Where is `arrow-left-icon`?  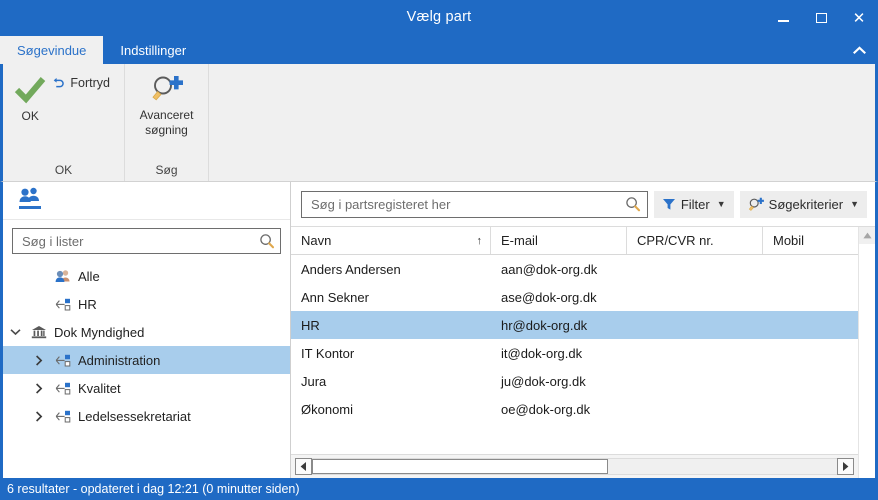
arrow-left-icon is located at coordinates (303, 466).